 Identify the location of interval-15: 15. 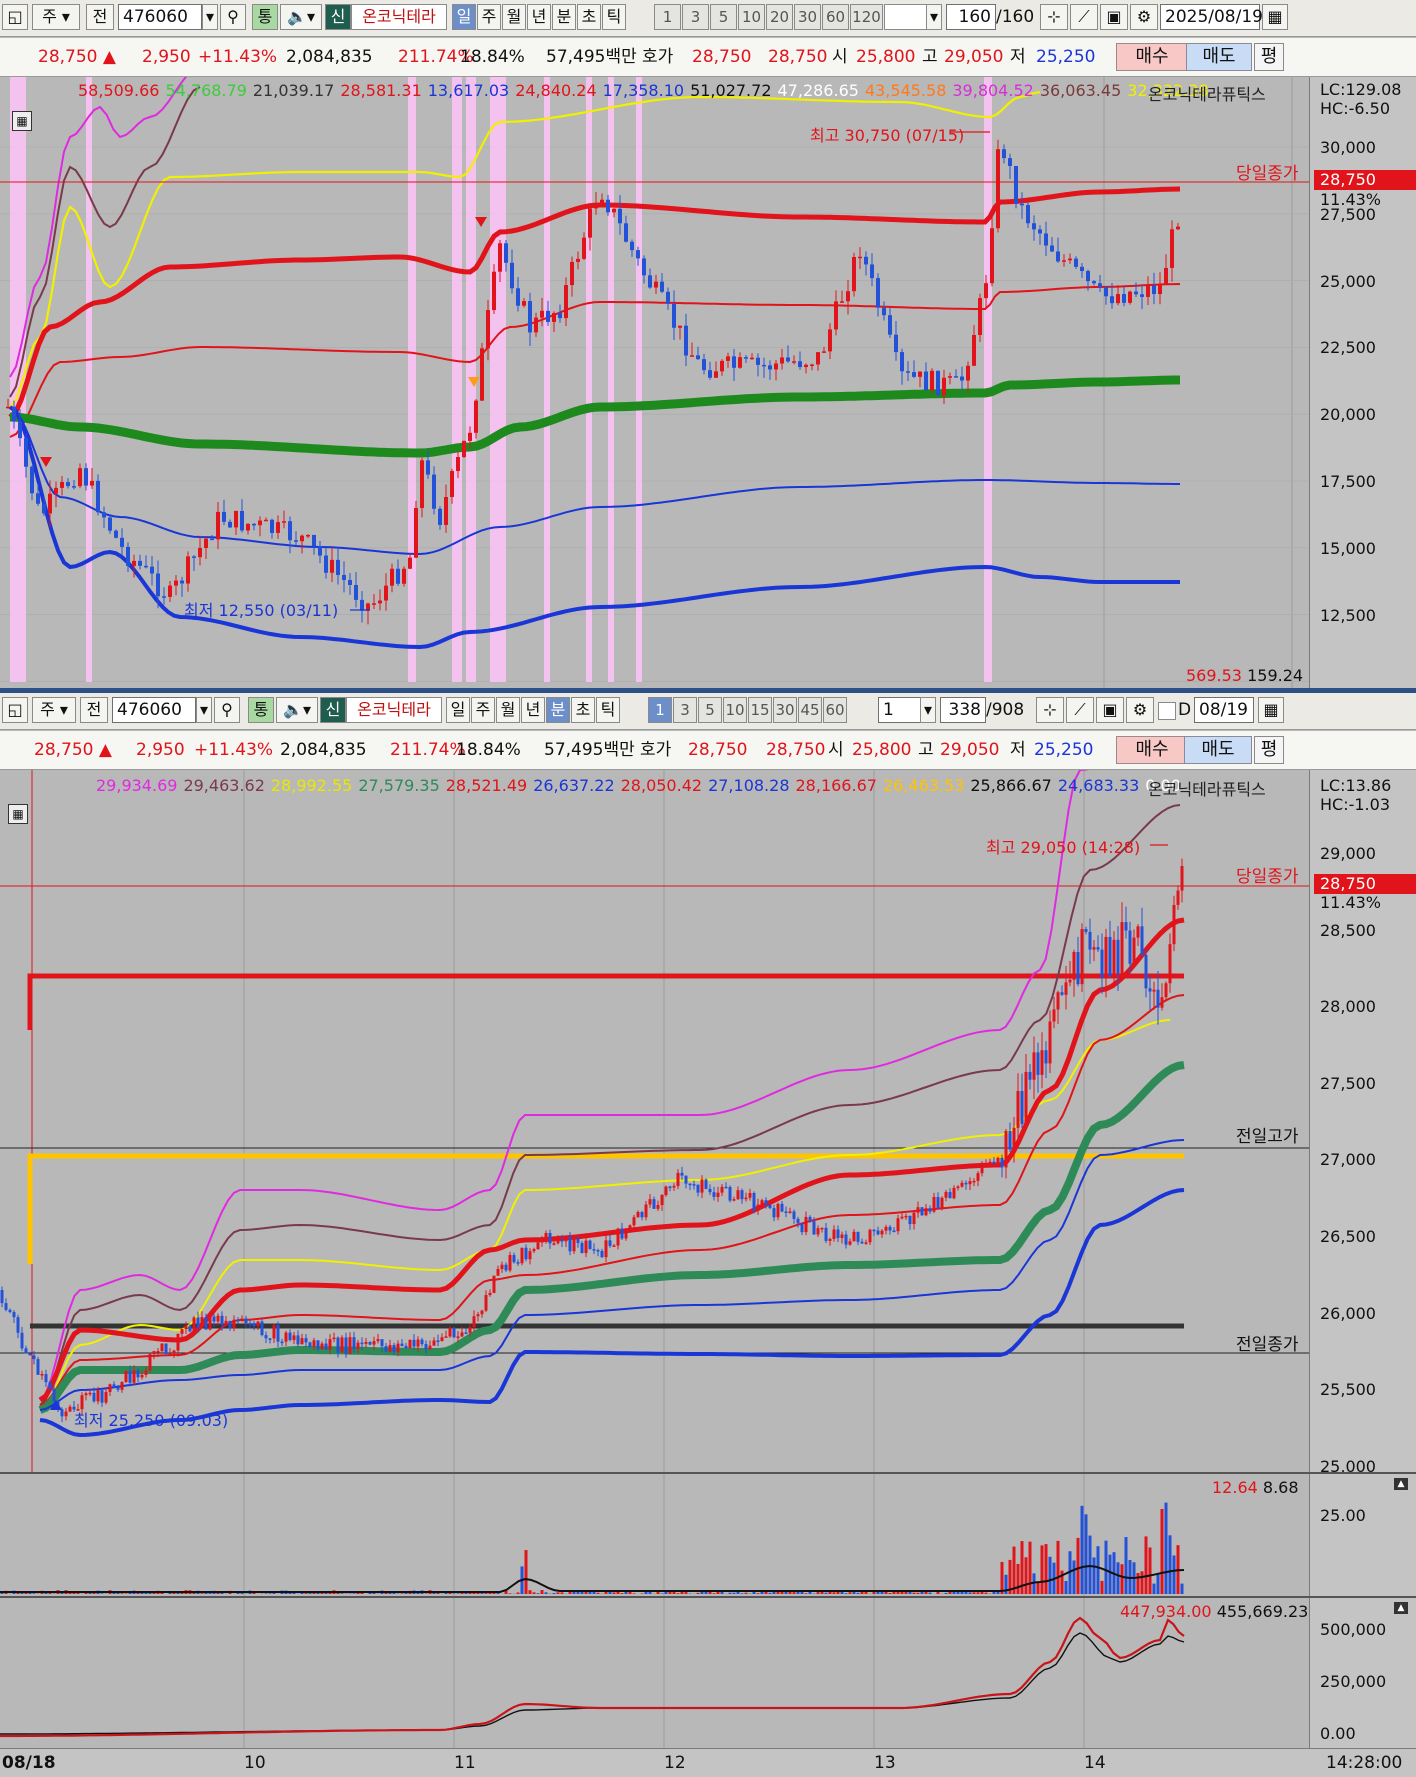
(760, 710).